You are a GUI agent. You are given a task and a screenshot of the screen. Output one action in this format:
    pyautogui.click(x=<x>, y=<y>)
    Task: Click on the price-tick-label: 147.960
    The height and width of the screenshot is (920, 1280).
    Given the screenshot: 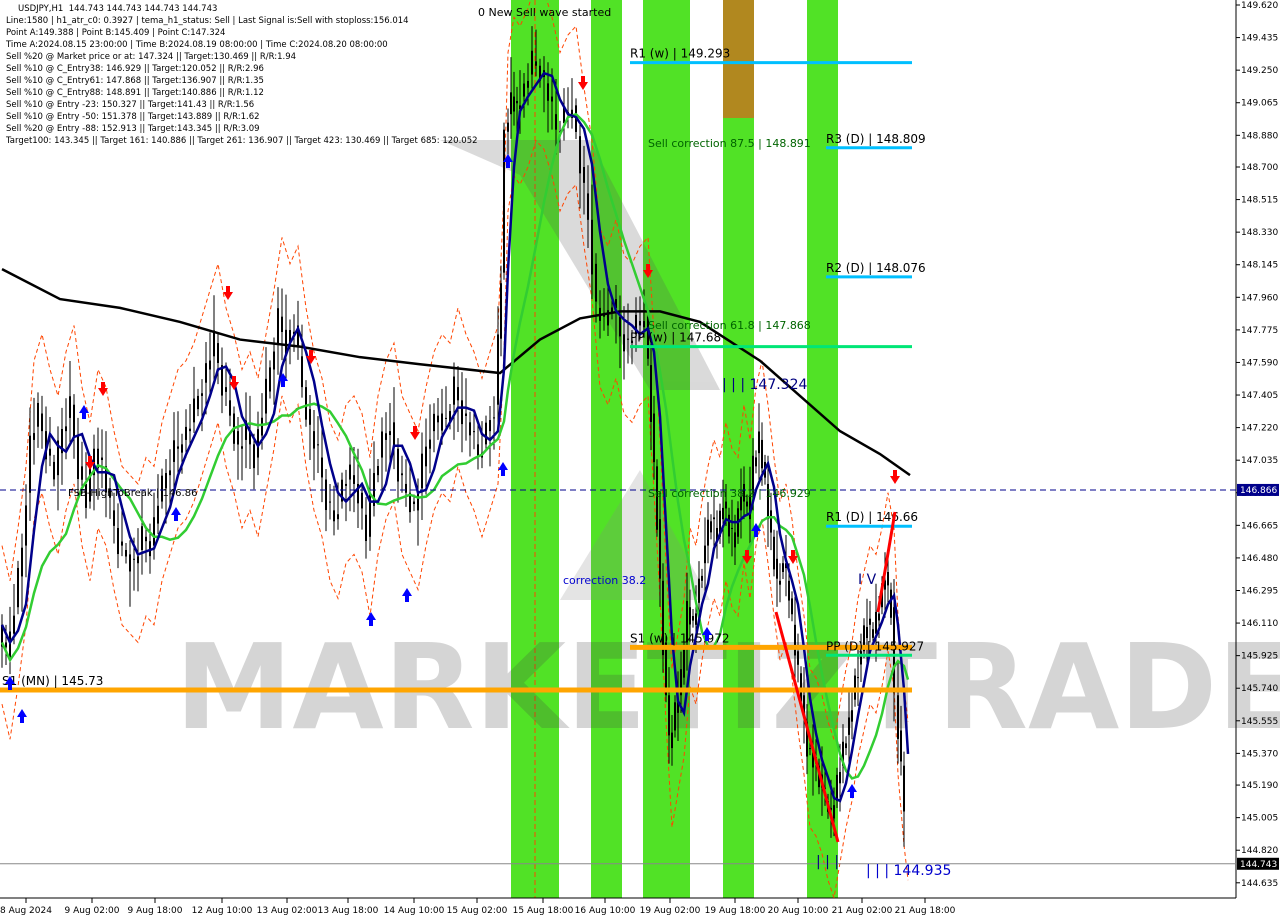 What is the action you would take?
    pyautogui.click(x=1259, y=298)
    